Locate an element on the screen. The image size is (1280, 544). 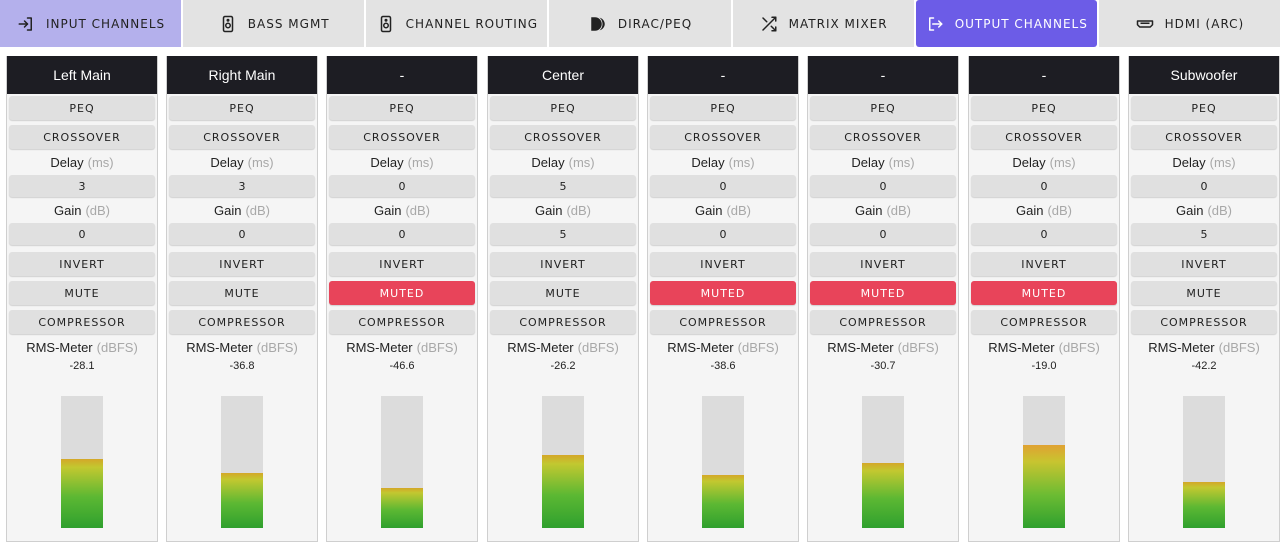
rms-meter-bar is located at coordinates (1204, 462).